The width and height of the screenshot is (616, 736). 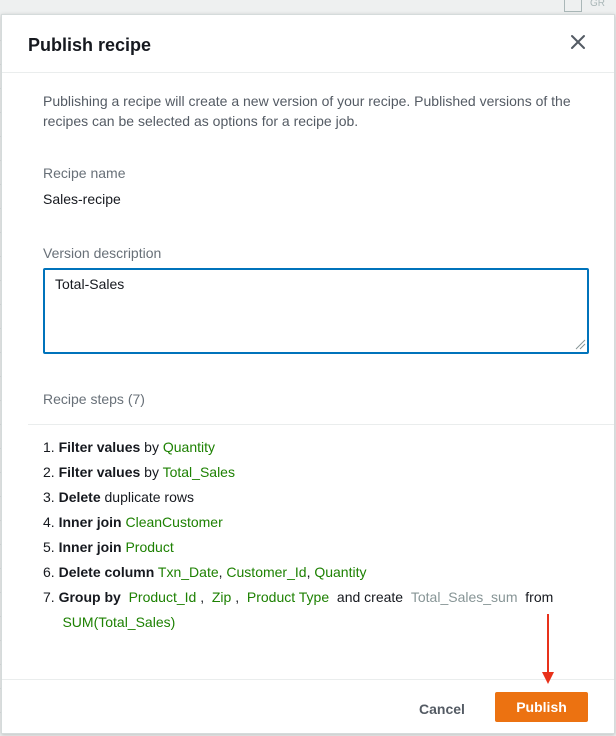 I want to click on recipe-step-1: 1. Filter values by Quantity, so click(x=129, y=447).